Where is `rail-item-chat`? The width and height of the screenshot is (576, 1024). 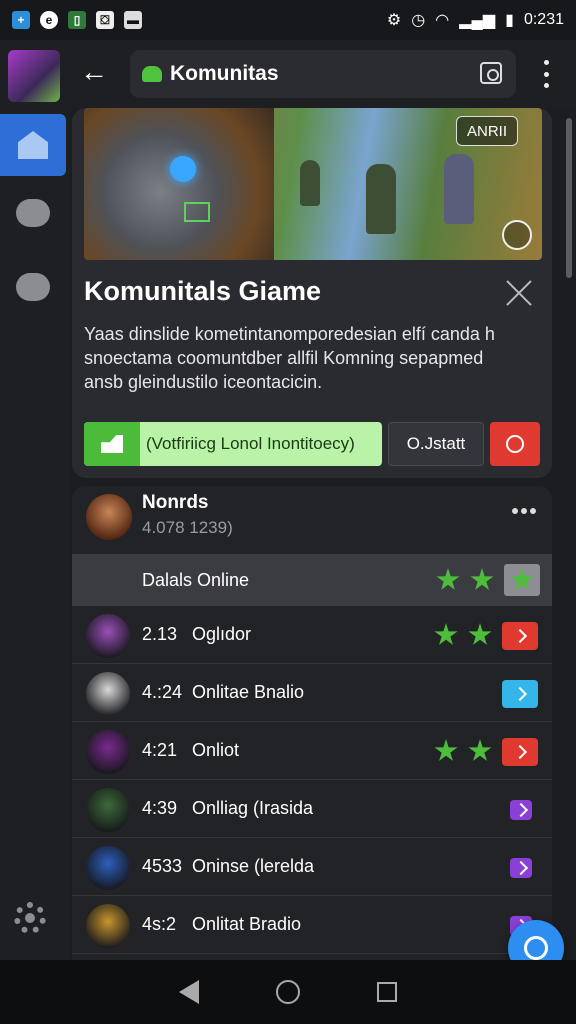 rail-item-chat is located at coordinates (33, 213).